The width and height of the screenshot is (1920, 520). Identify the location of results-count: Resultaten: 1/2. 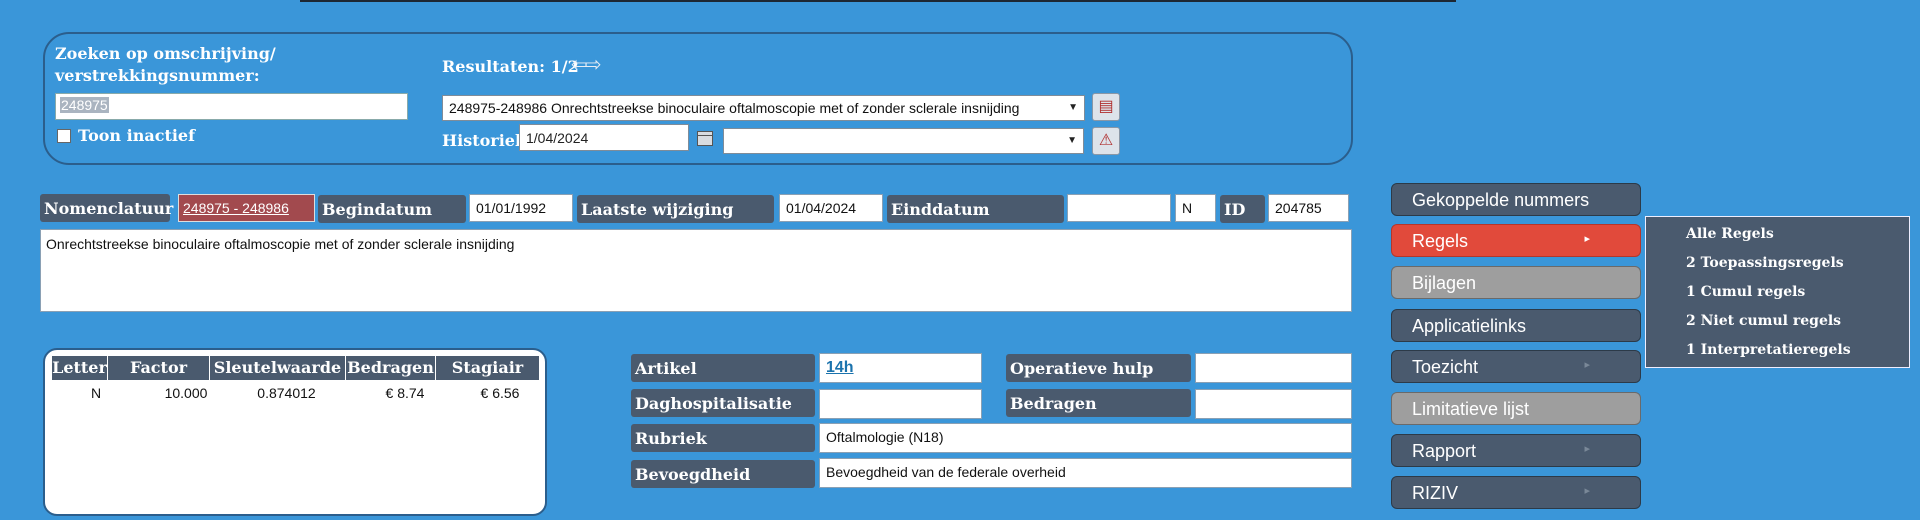
(510, 66).